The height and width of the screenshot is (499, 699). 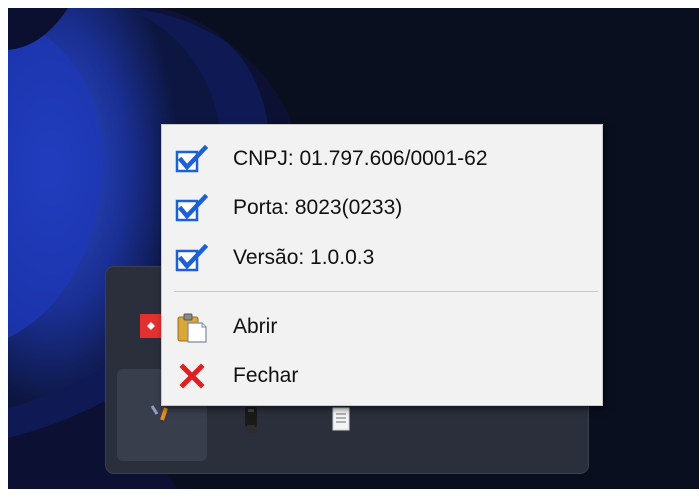 I want to click on red-app-icon, so click(x=151, y=326).